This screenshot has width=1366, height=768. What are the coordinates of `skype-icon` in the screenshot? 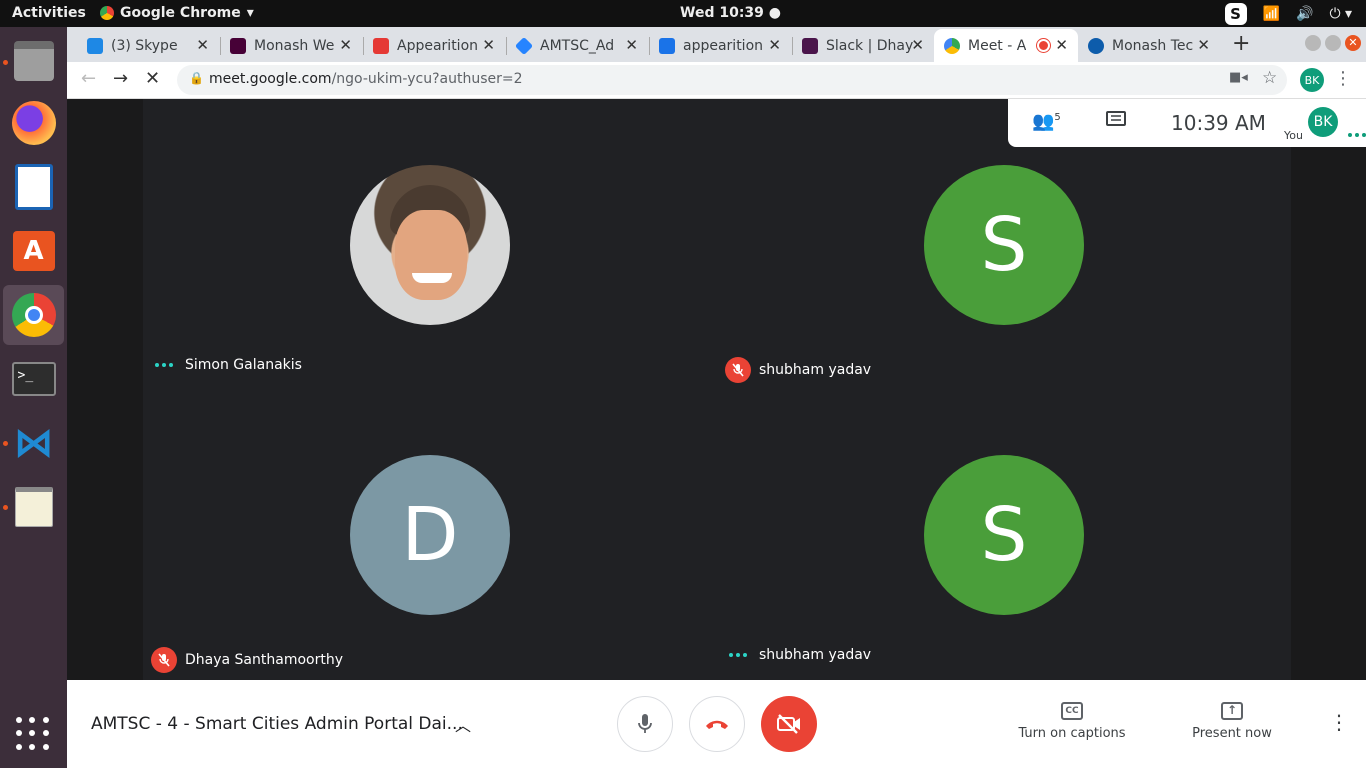 It's located at (95, 45).